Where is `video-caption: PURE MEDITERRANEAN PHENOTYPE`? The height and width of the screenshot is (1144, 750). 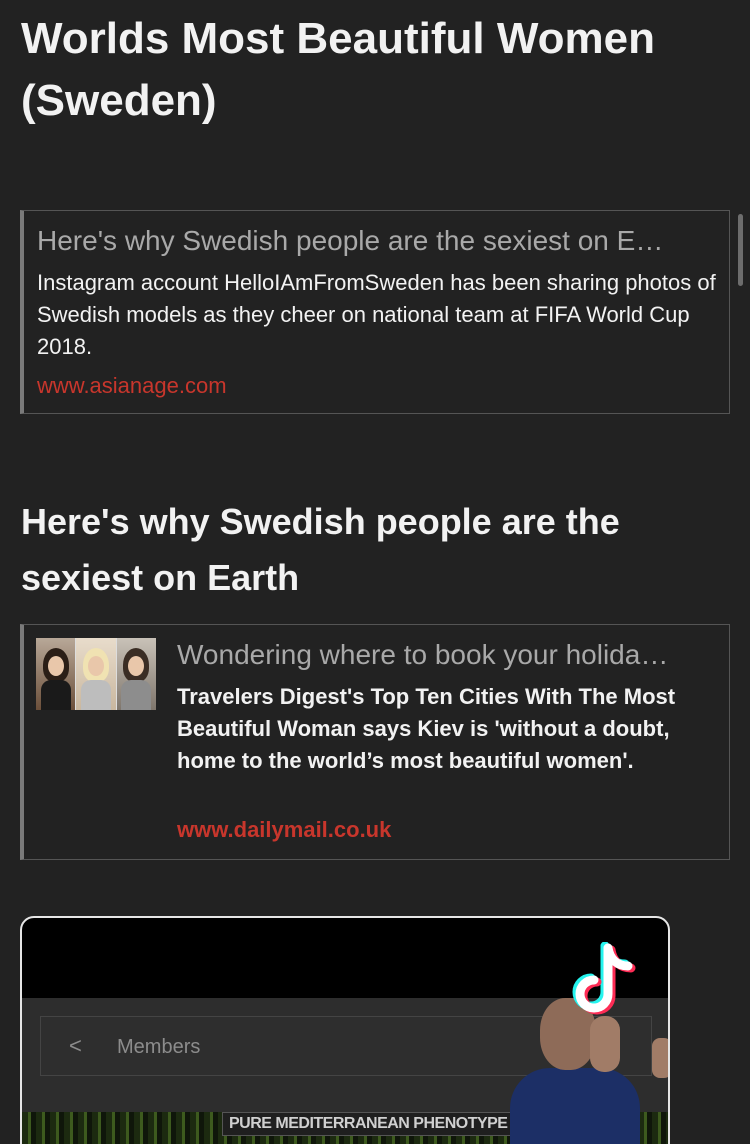
video-caption: PURE MEDITERRANEAN PHENOTYPE is located at coordinates (368, 1124).